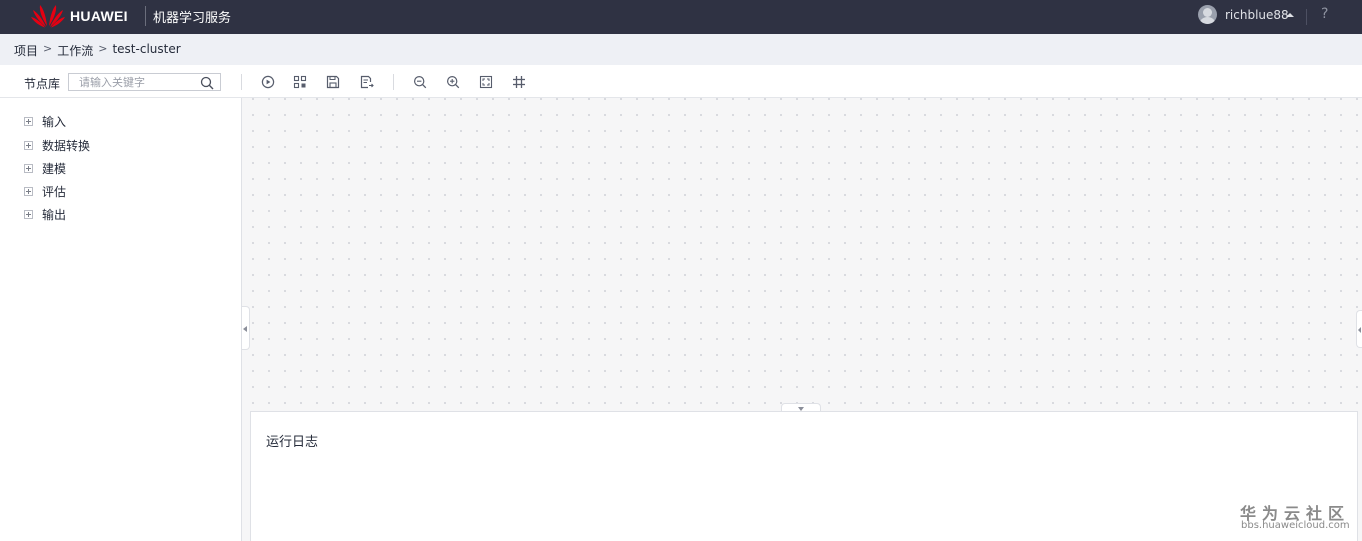 This screenshot has height=541, width=1362. What do you see at coordinates (146, 49) in the screenshot?
I see `breadcrumb-item-current: test-cluster` at bounding box center [146, 49].